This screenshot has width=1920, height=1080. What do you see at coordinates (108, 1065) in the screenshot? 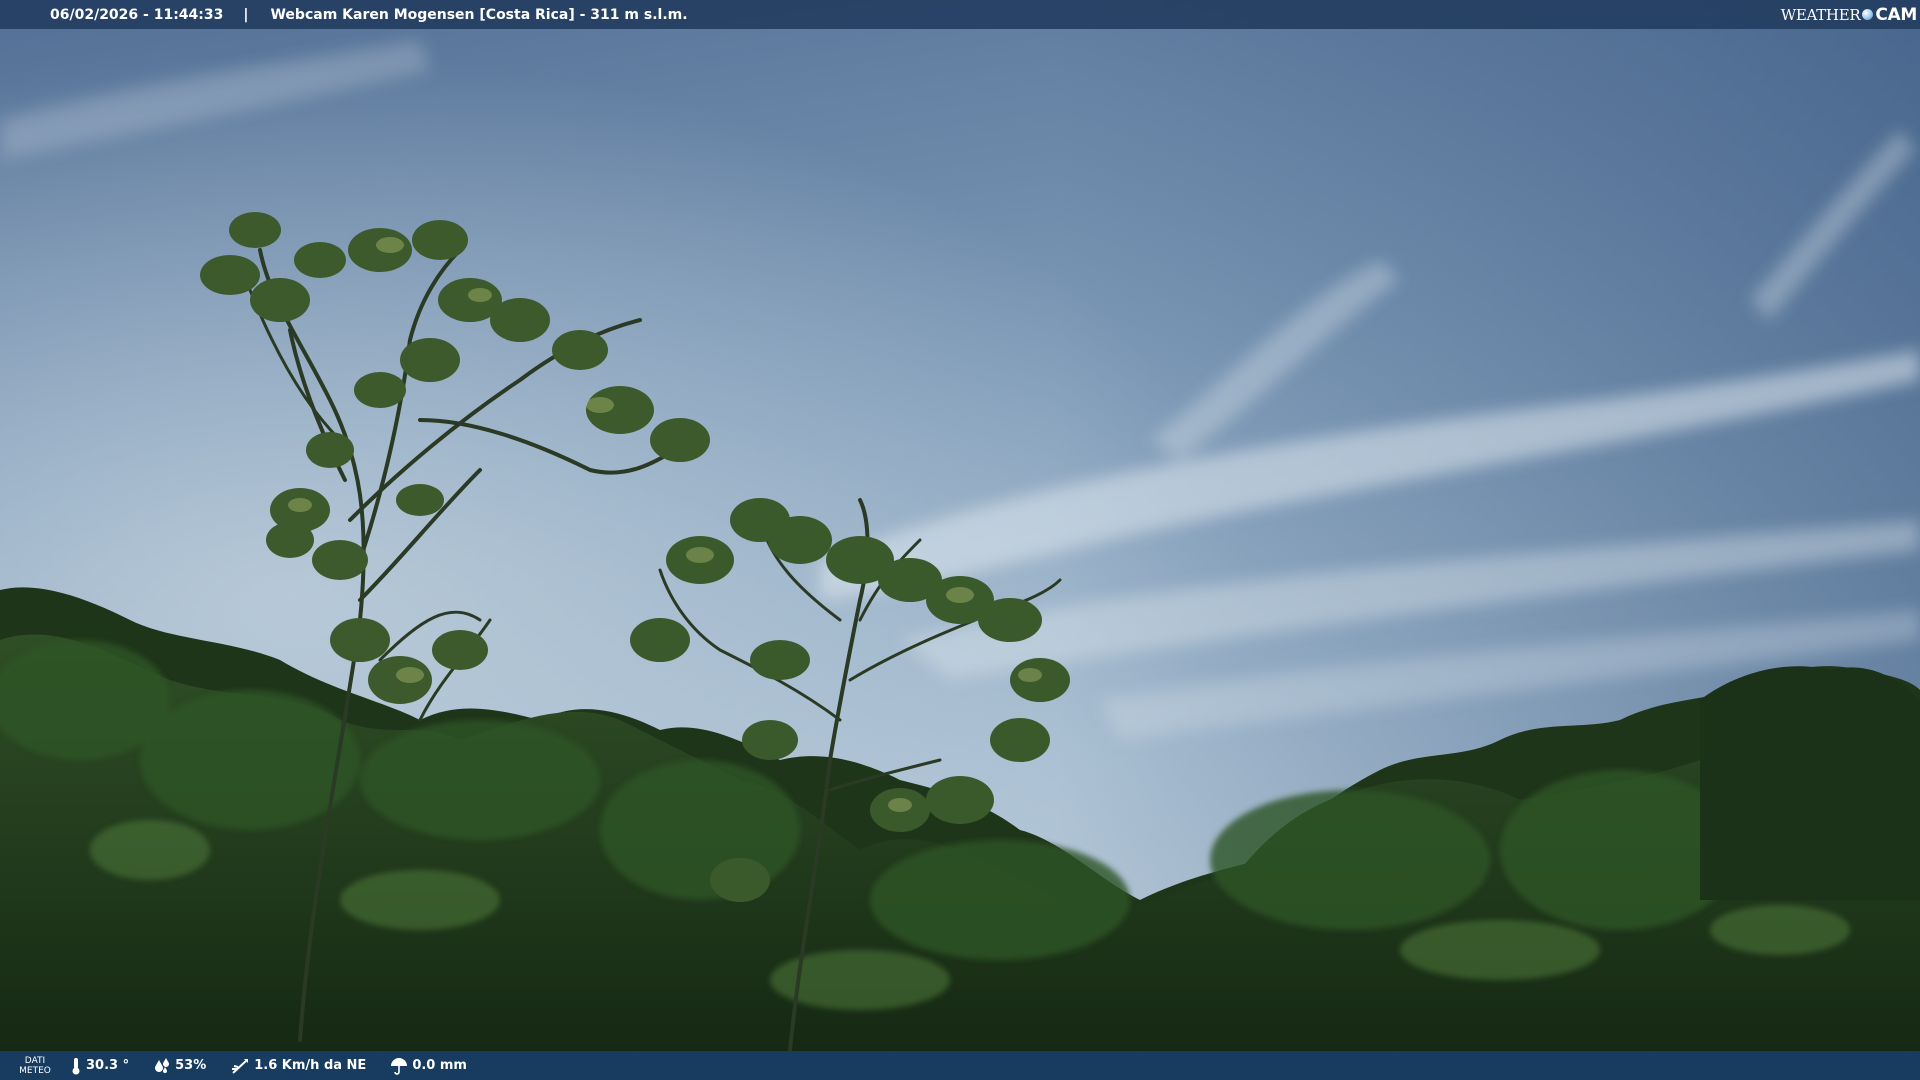
I see `temperature-value: 30.3 °` at bounding box center [108, 1065].